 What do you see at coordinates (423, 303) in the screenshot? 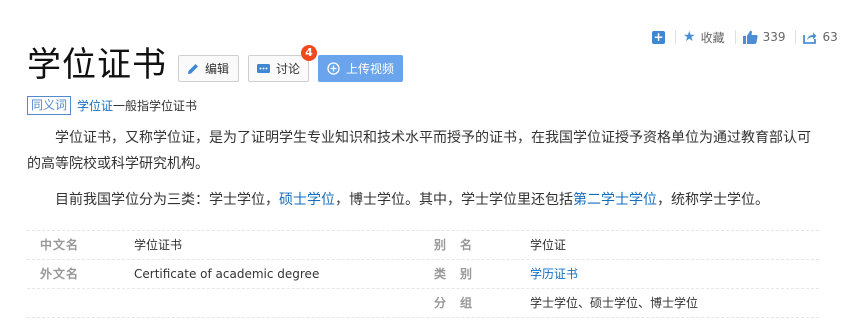
I see `info-row: 分 组 学士学位、硕士学位、博士学位` at bounding box center [423, 303].